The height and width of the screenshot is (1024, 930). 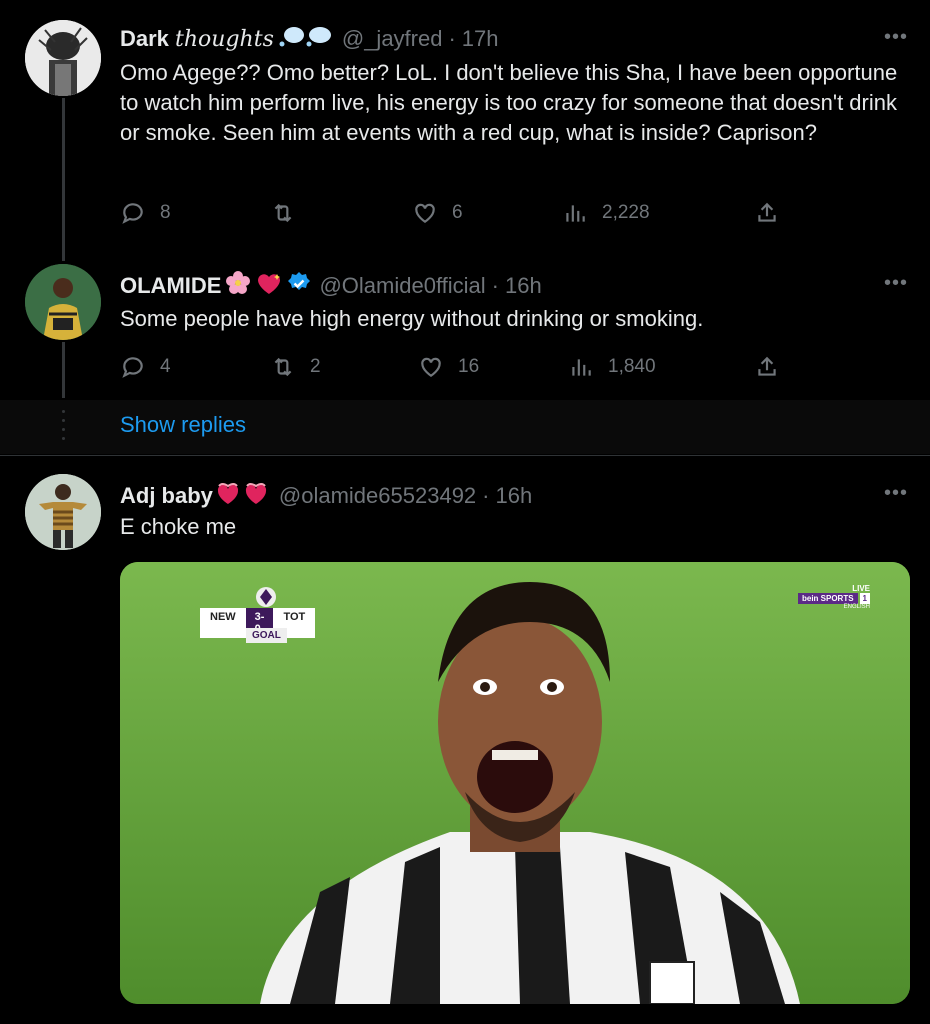 What do you see at coordinates (223, 623) in the screenshot?
I see `home-team: NEW` at bounding box center [223, 623].